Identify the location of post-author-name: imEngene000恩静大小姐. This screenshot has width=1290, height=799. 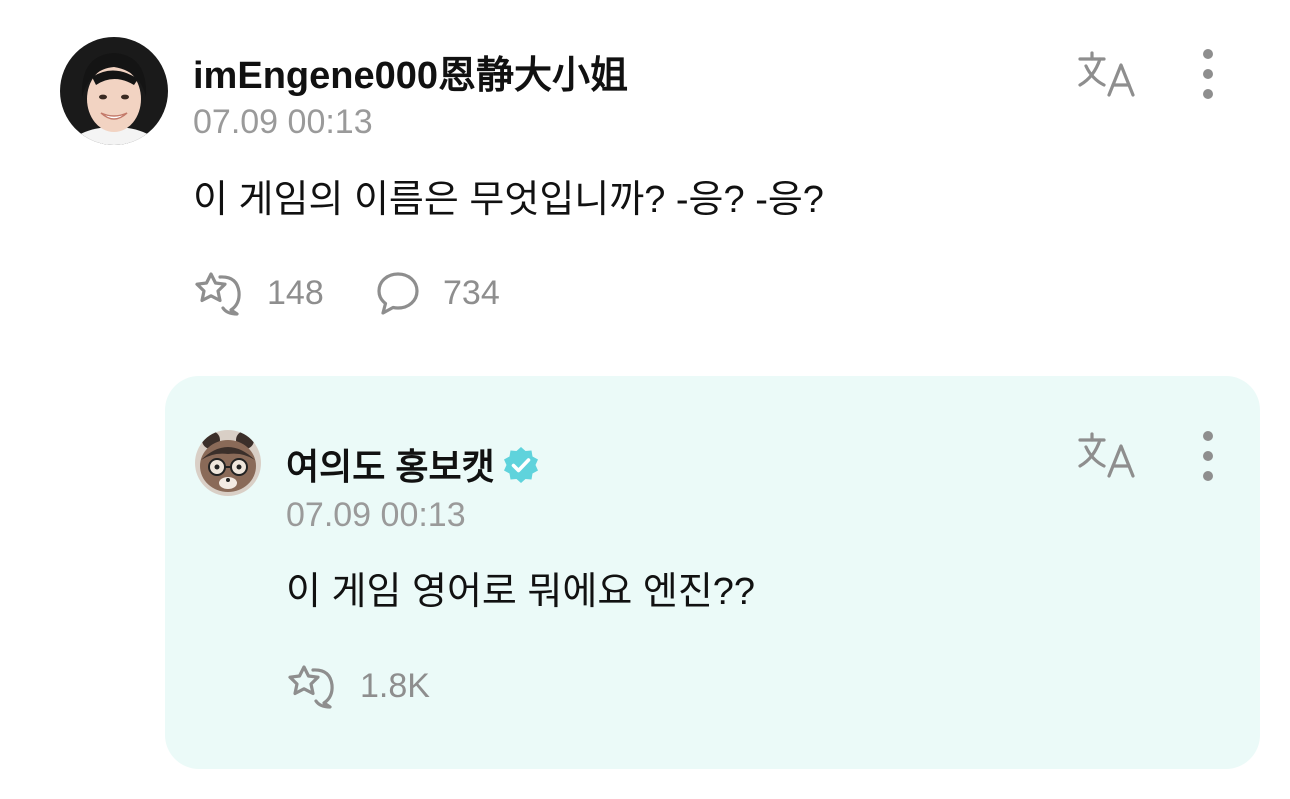
(410, 71).